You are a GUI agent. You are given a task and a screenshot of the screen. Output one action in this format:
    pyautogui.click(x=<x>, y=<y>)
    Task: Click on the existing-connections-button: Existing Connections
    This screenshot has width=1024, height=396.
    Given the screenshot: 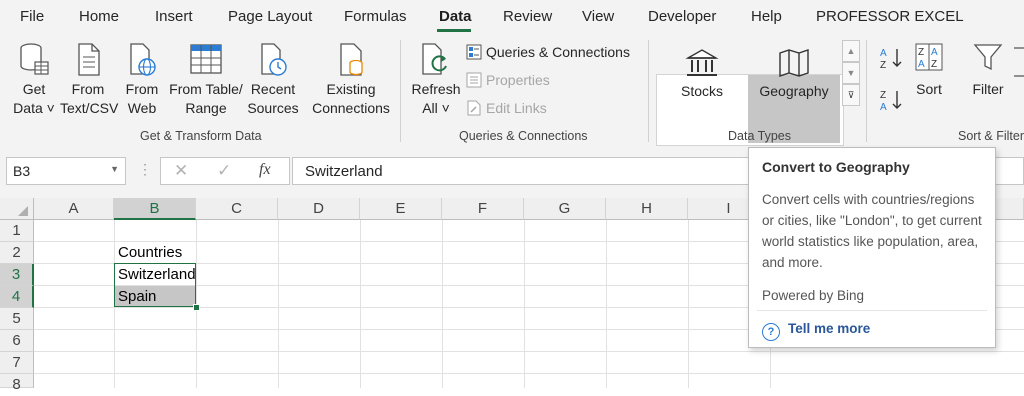 What is the action you would take?
    pyautogui.click(x=351, y=80)
    